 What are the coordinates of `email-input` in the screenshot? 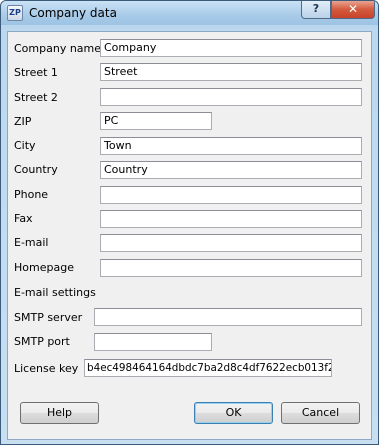 It's located at (231, 243).